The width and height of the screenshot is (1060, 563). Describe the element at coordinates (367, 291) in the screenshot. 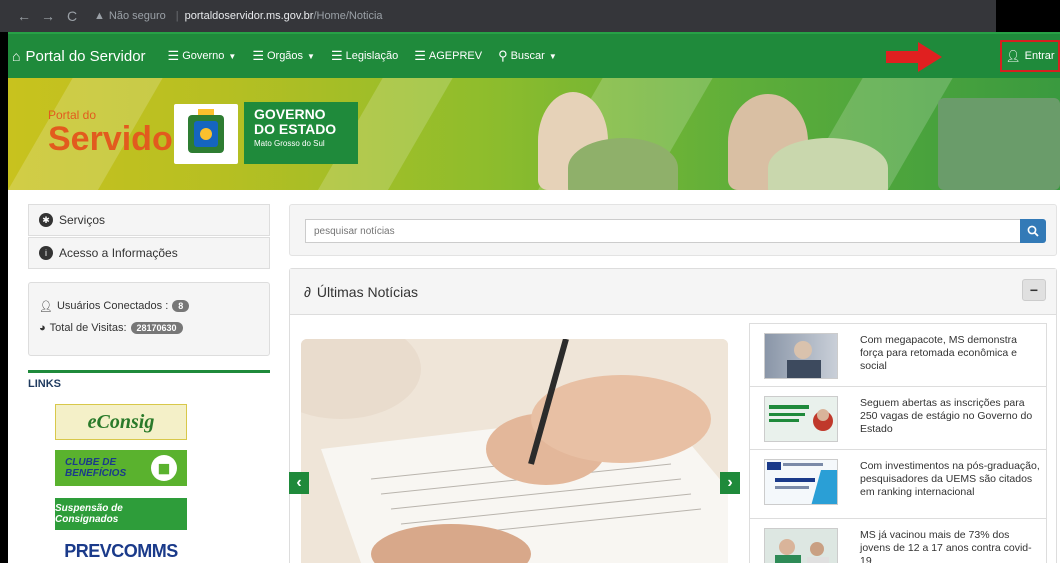

I see `news-panel-title: Últimas Notícias` at that location.